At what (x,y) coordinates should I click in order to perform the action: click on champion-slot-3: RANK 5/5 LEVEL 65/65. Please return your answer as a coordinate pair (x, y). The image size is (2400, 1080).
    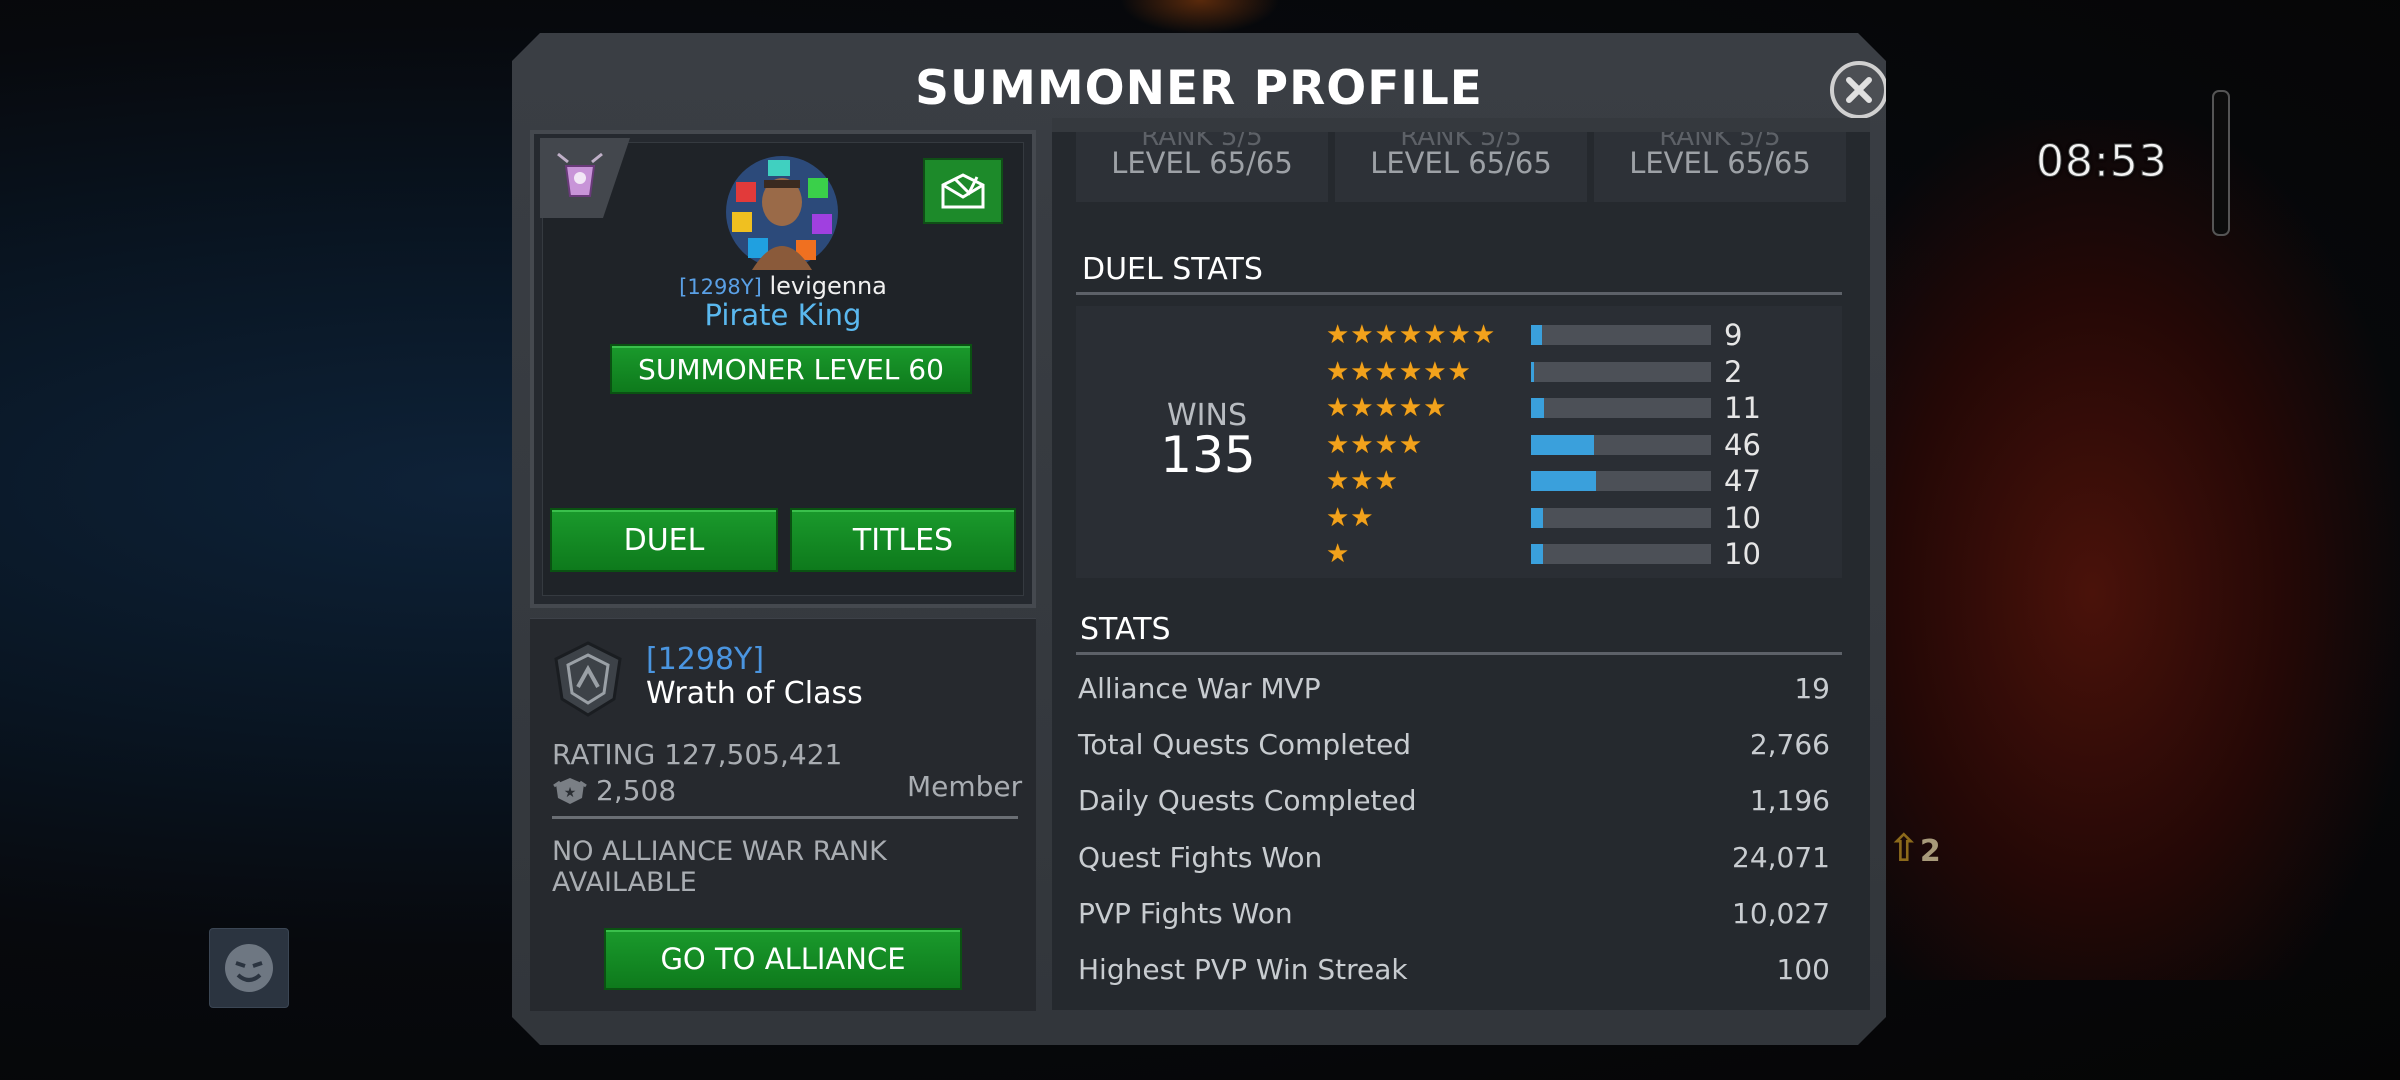
    Looking at the image, I should click on (1720, 162).